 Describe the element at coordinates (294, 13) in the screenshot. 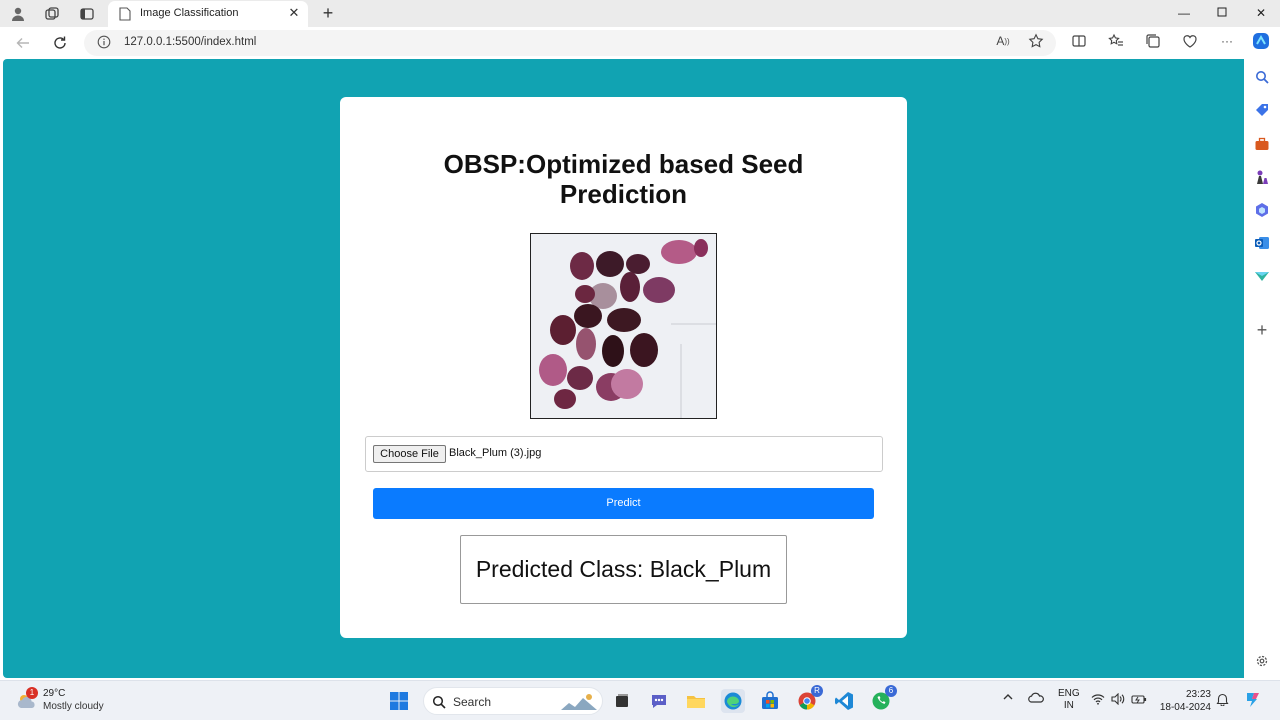

I see `close-tab-icon: ✕` at that location.